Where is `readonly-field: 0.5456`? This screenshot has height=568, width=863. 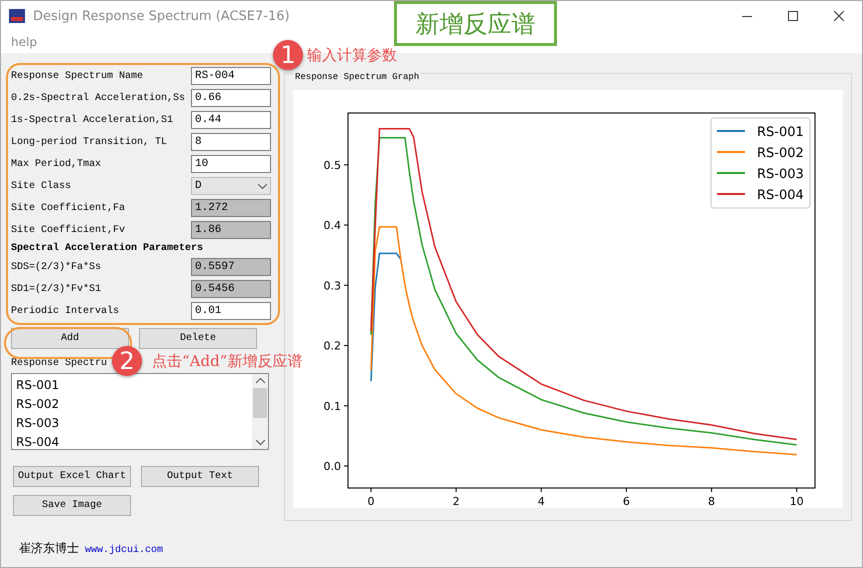
readonly-field: 0.5456 is located at coordinates (231, 289).